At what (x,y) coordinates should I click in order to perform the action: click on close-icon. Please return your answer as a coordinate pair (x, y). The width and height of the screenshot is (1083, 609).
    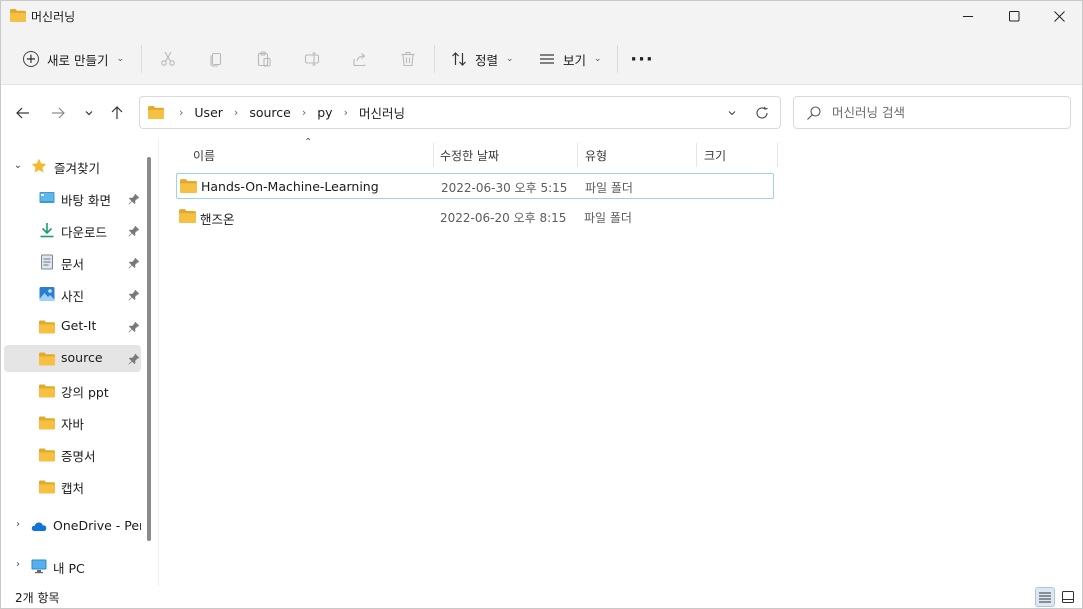
    Looking at the image, I should click on (1059, 16).